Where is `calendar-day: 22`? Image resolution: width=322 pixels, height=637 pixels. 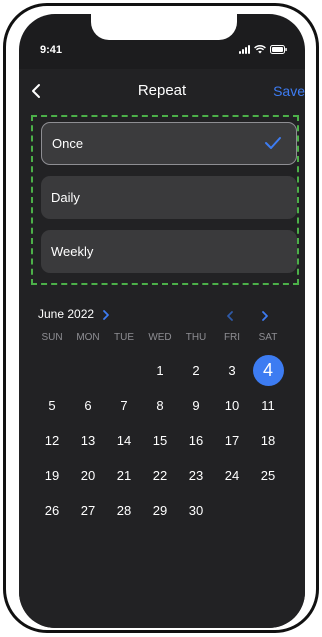 calendar-day: 22 is located at coordinates (160, 475).